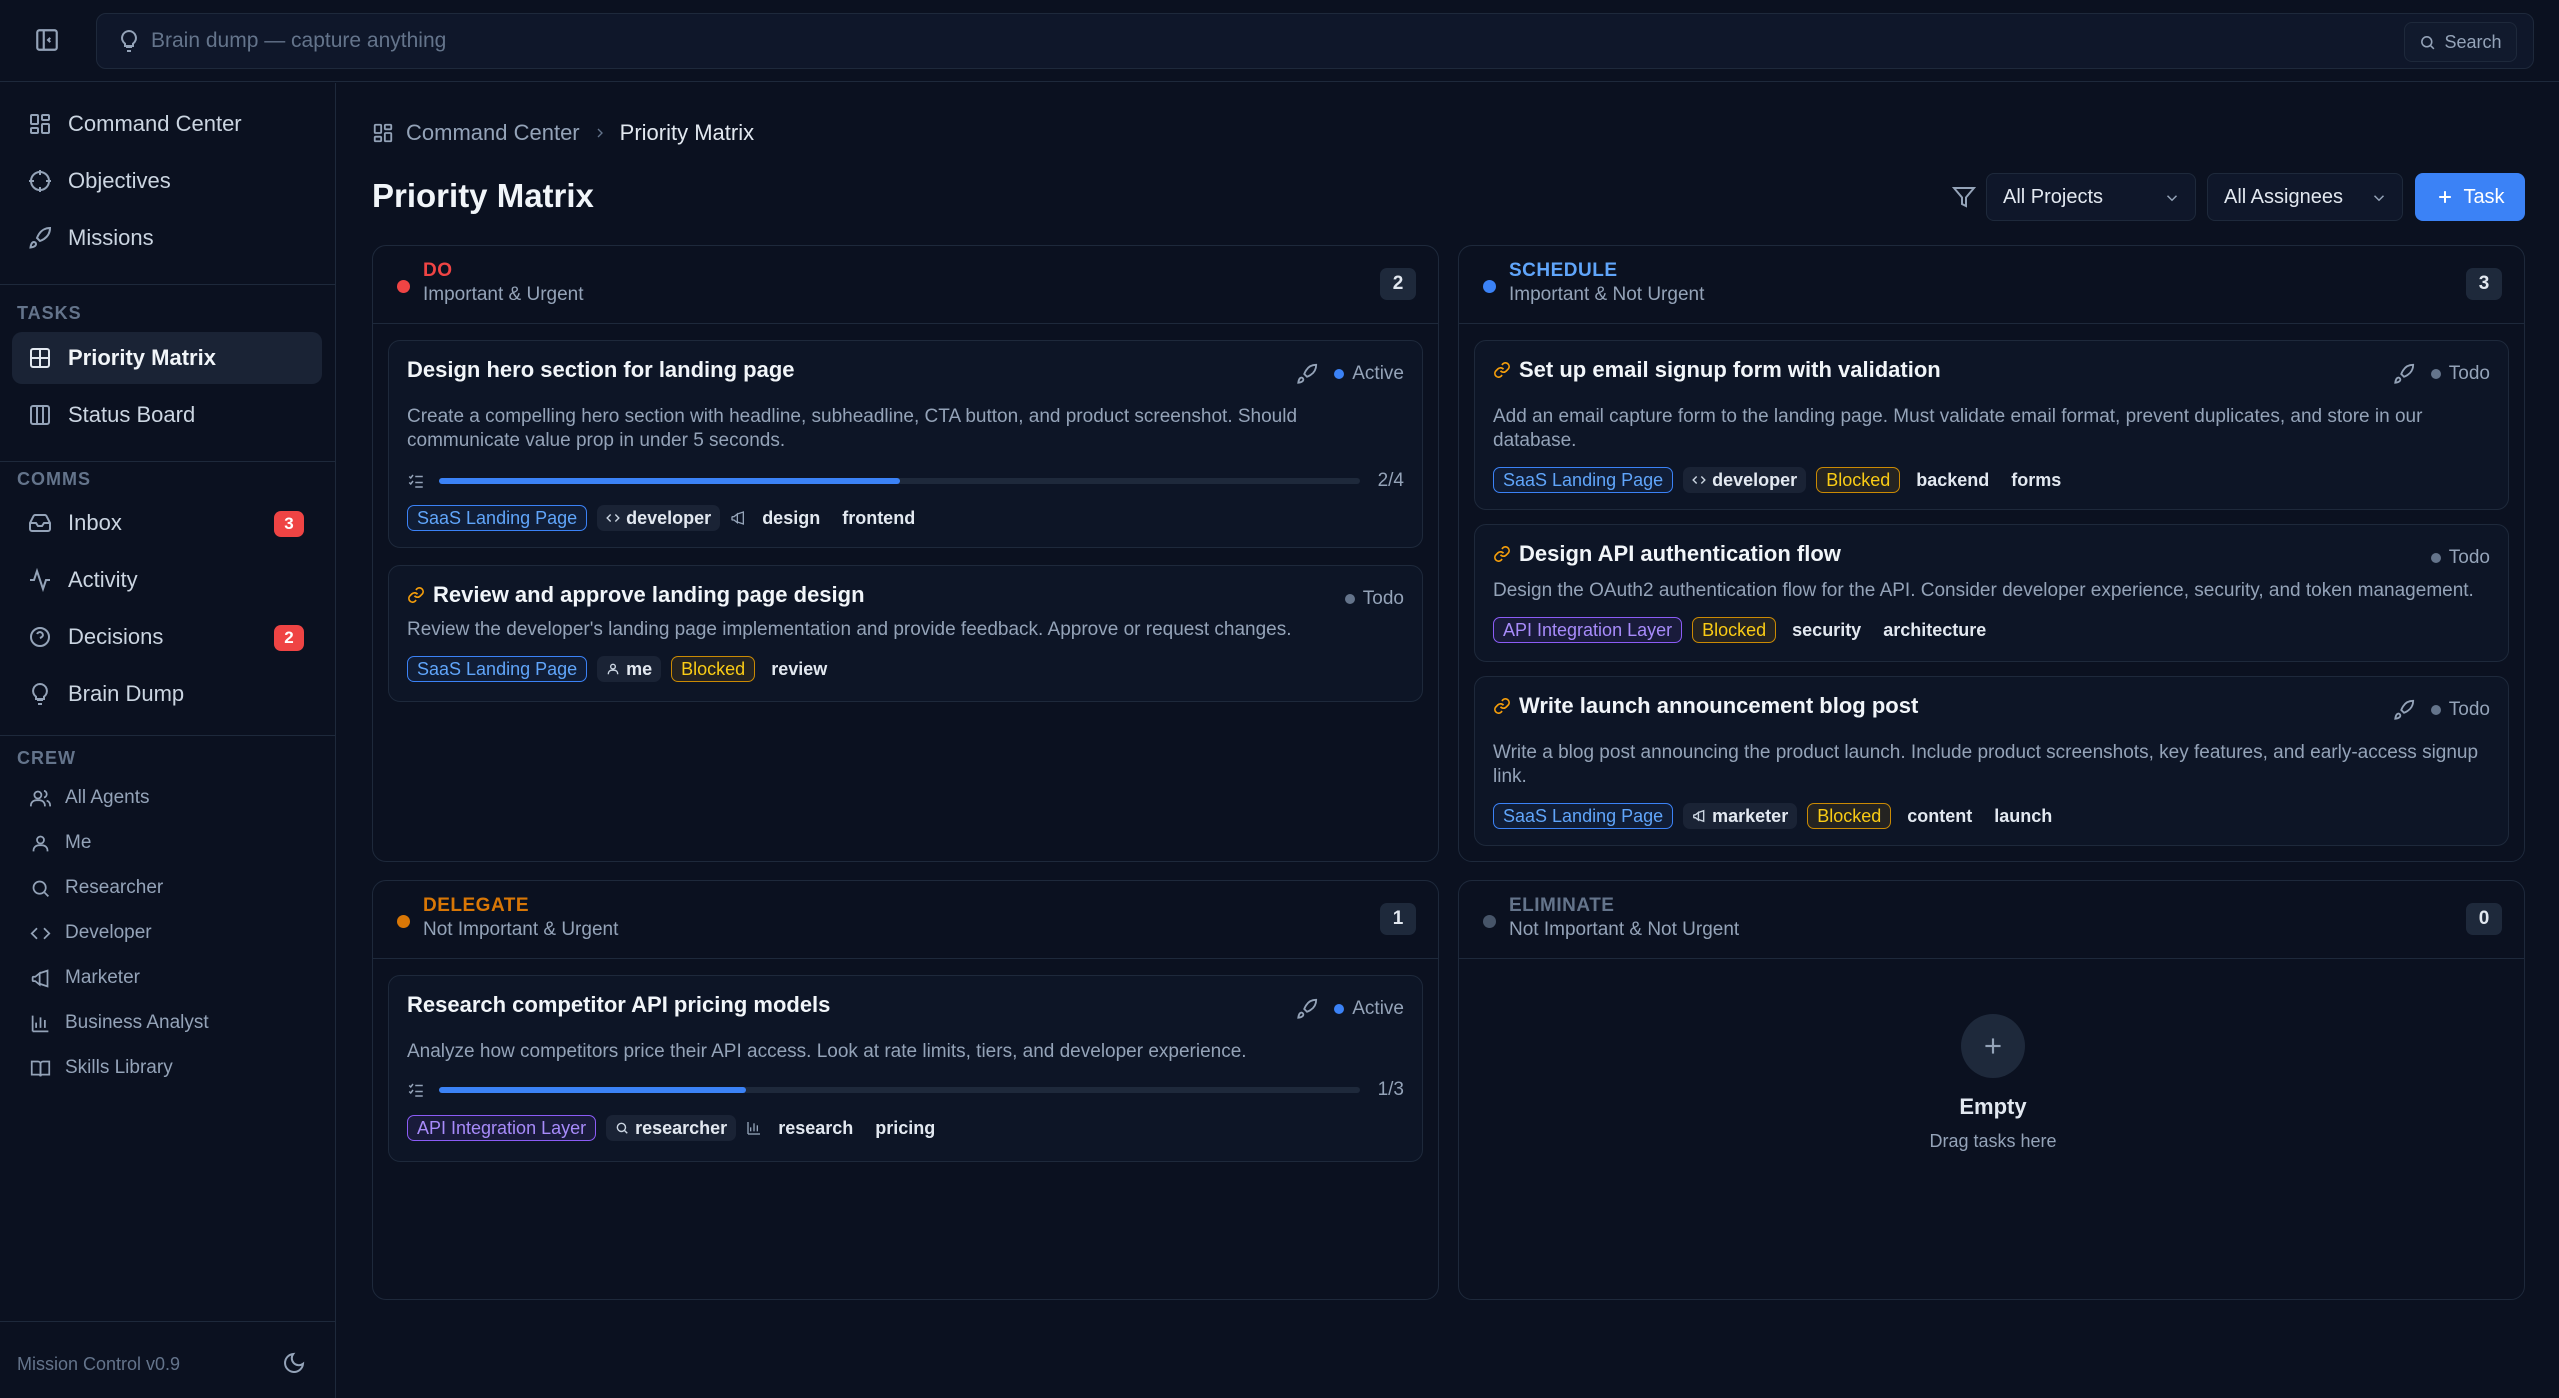 The width and height of the screenshot is (2559, 1398). What do you see at coordinates (2036, 480) in the screenshot?
I see `label-tag: forms` at bounding box center [2036, 480].